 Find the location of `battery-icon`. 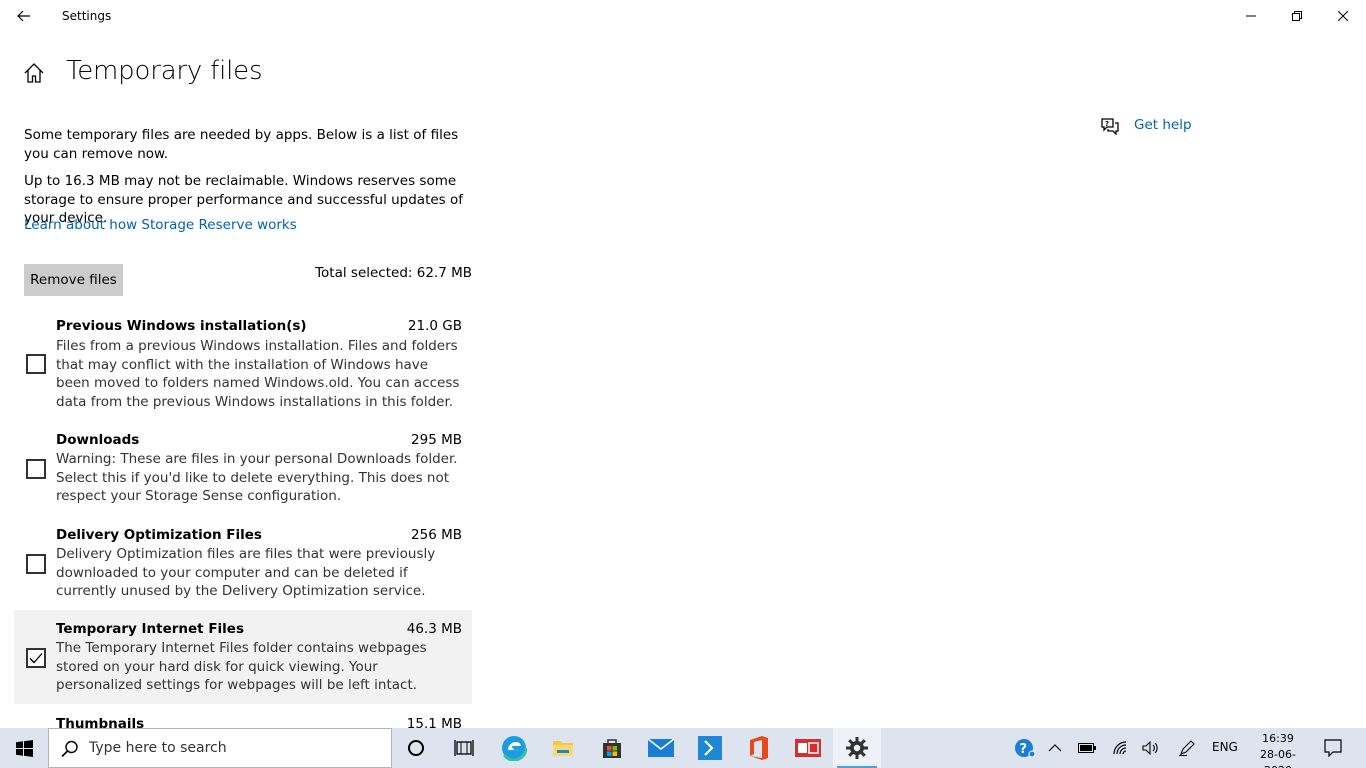

battery-icon is located at coordinates (1087, 748).